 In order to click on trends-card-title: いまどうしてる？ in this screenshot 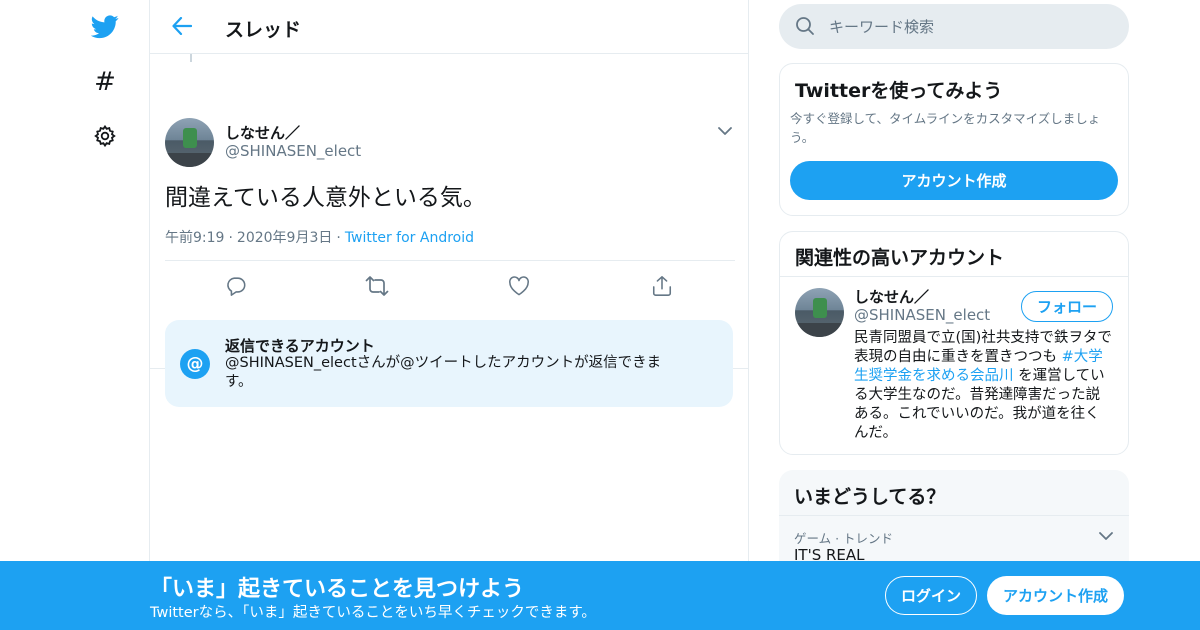, I will do `click(870, 497)`.